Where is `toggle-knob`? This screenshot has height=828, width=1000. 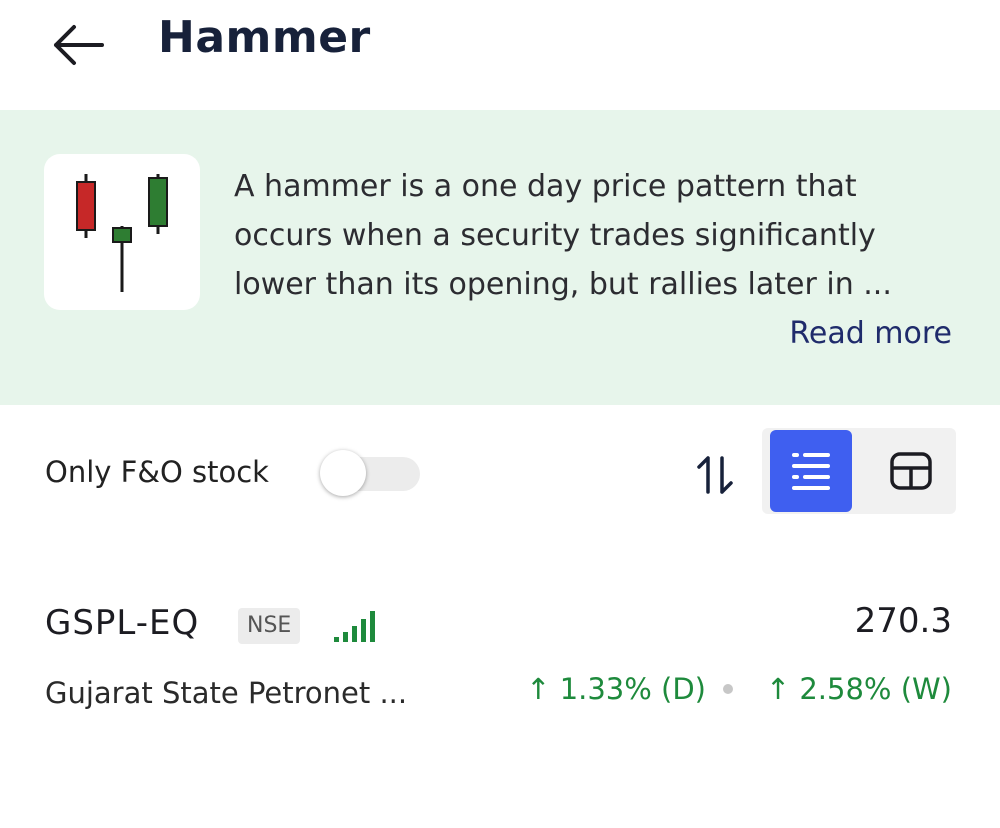
toggle-knob is located at coordinates (343, 473).